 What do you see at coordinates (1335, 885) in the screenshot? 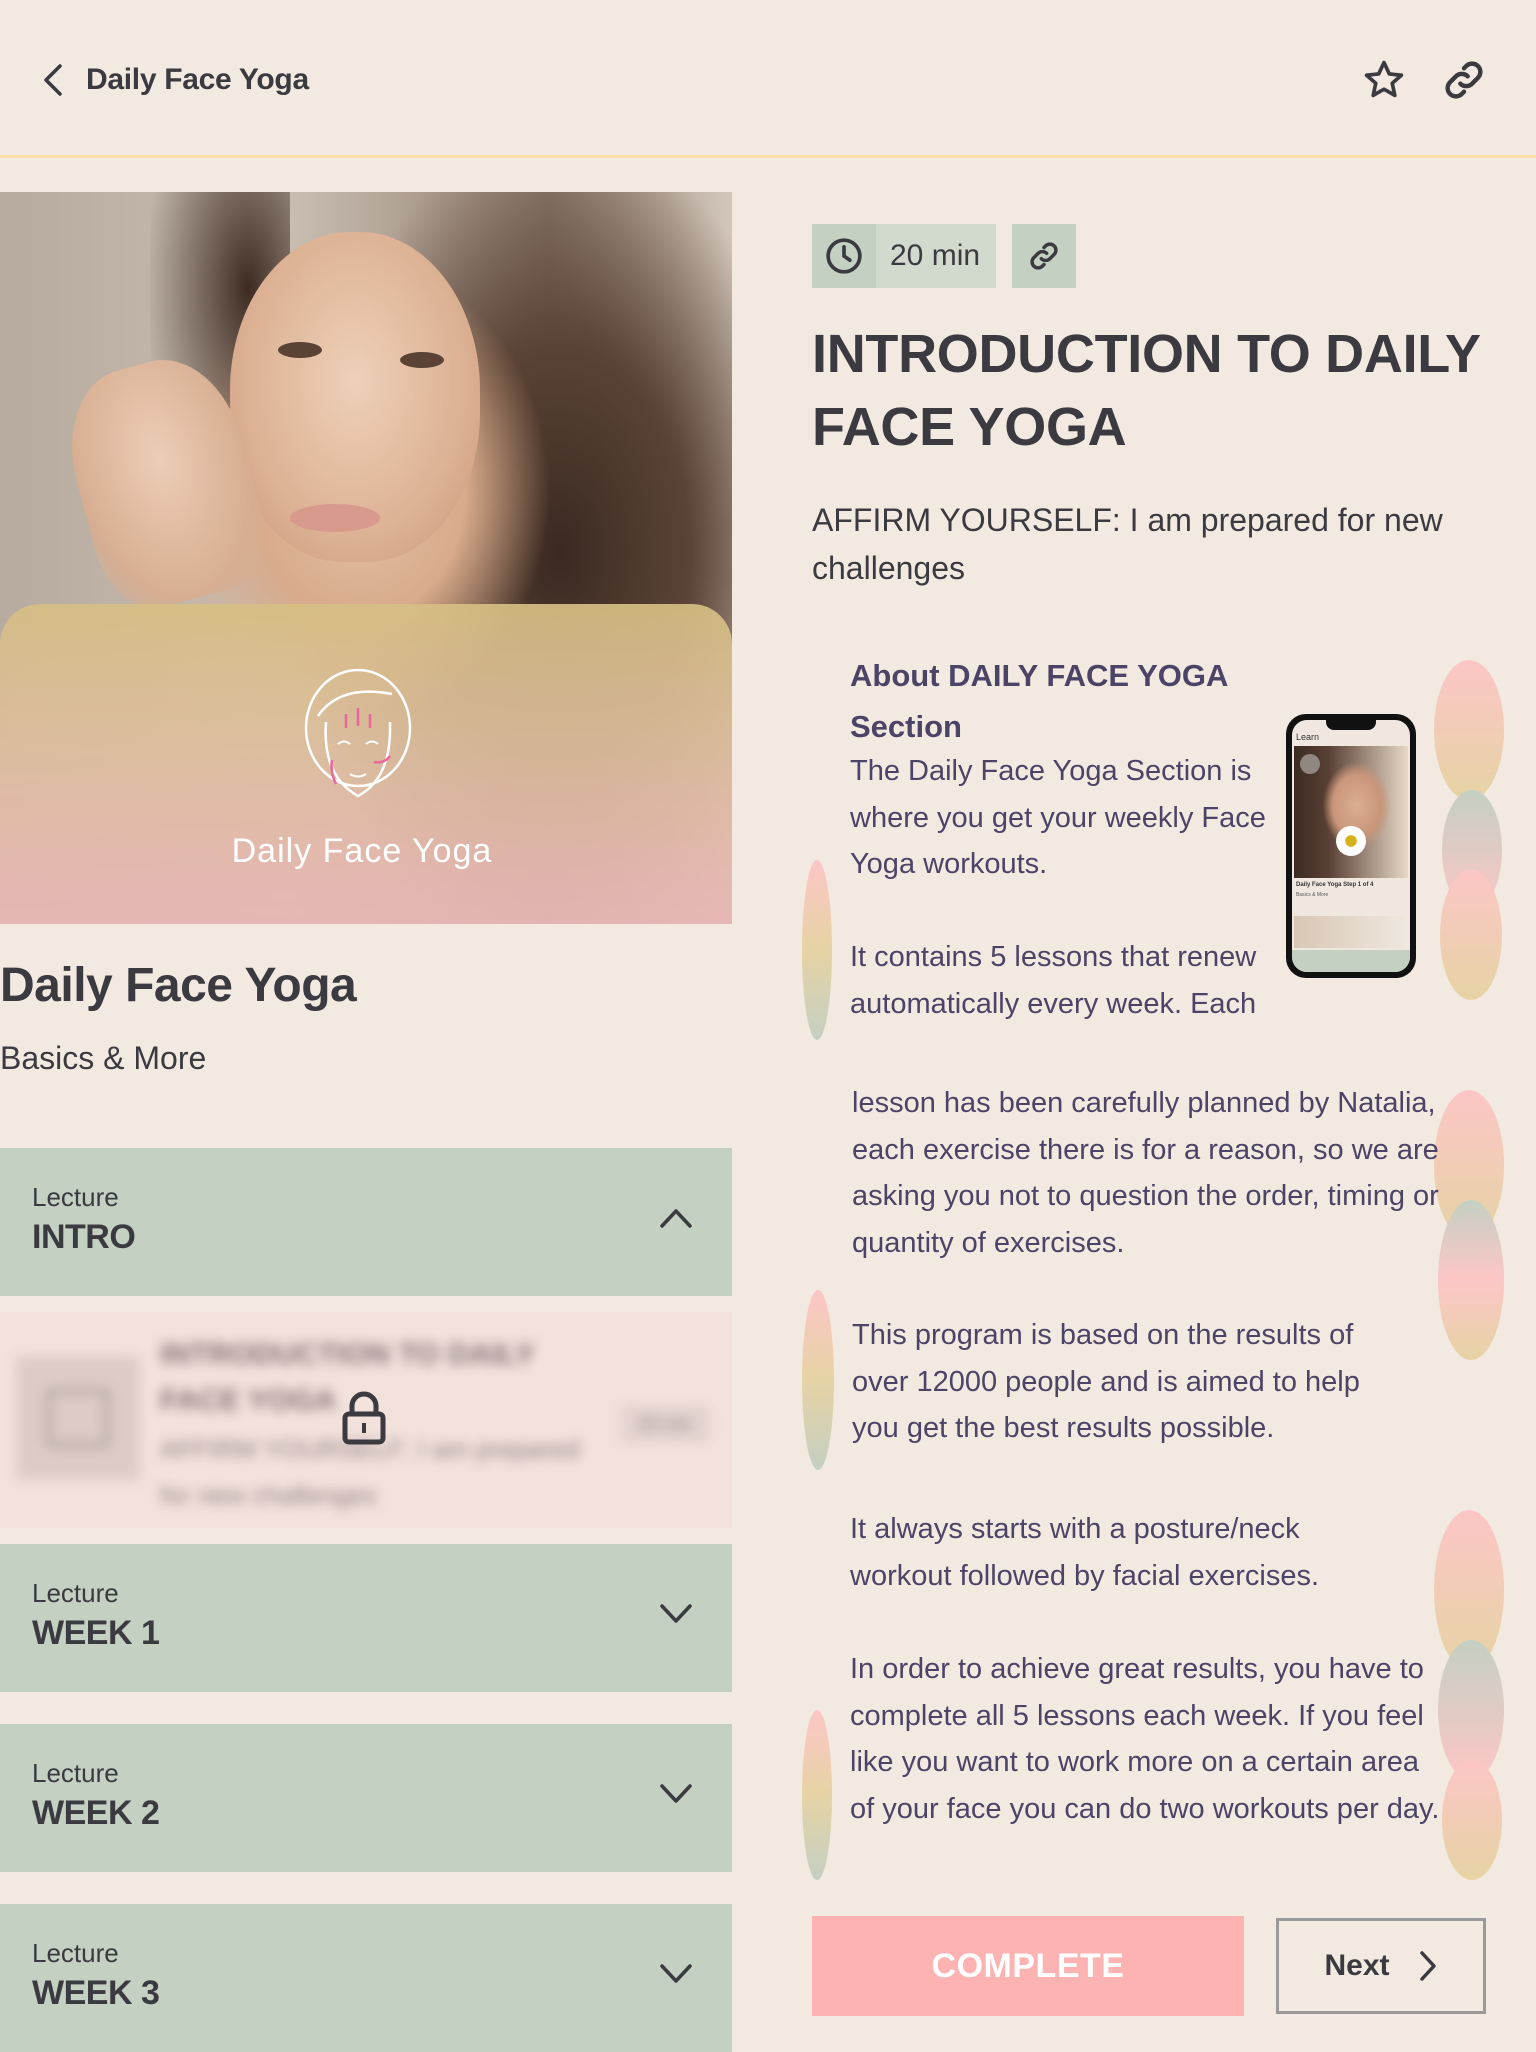
I see `phone-card-title: Daily Face Yoga Step 1 of 4` at bounding box center [1335, 885].